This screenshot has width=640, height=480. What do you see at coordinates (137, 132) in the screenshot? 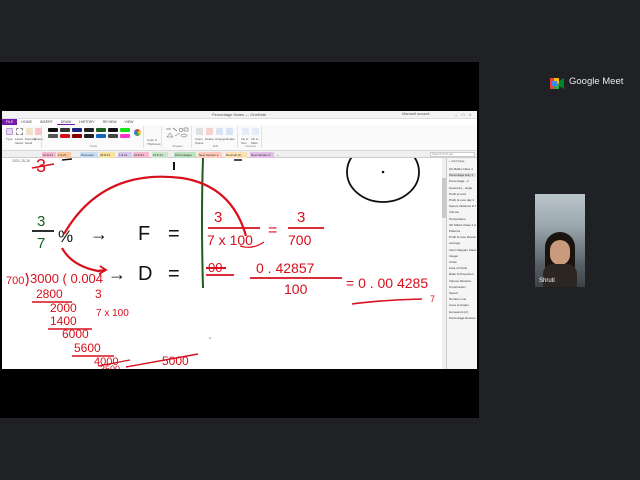
I see `color-palette-icon` at bounding box center [137, 132].